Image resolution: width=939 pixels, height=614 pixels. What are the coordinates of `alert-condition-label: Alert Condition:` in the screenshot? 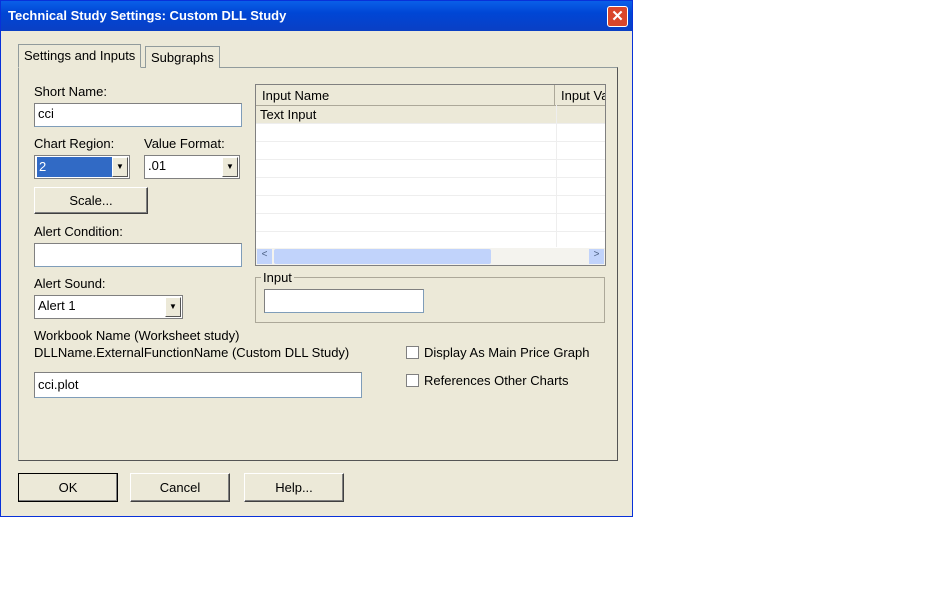 It's located at (78, 231).